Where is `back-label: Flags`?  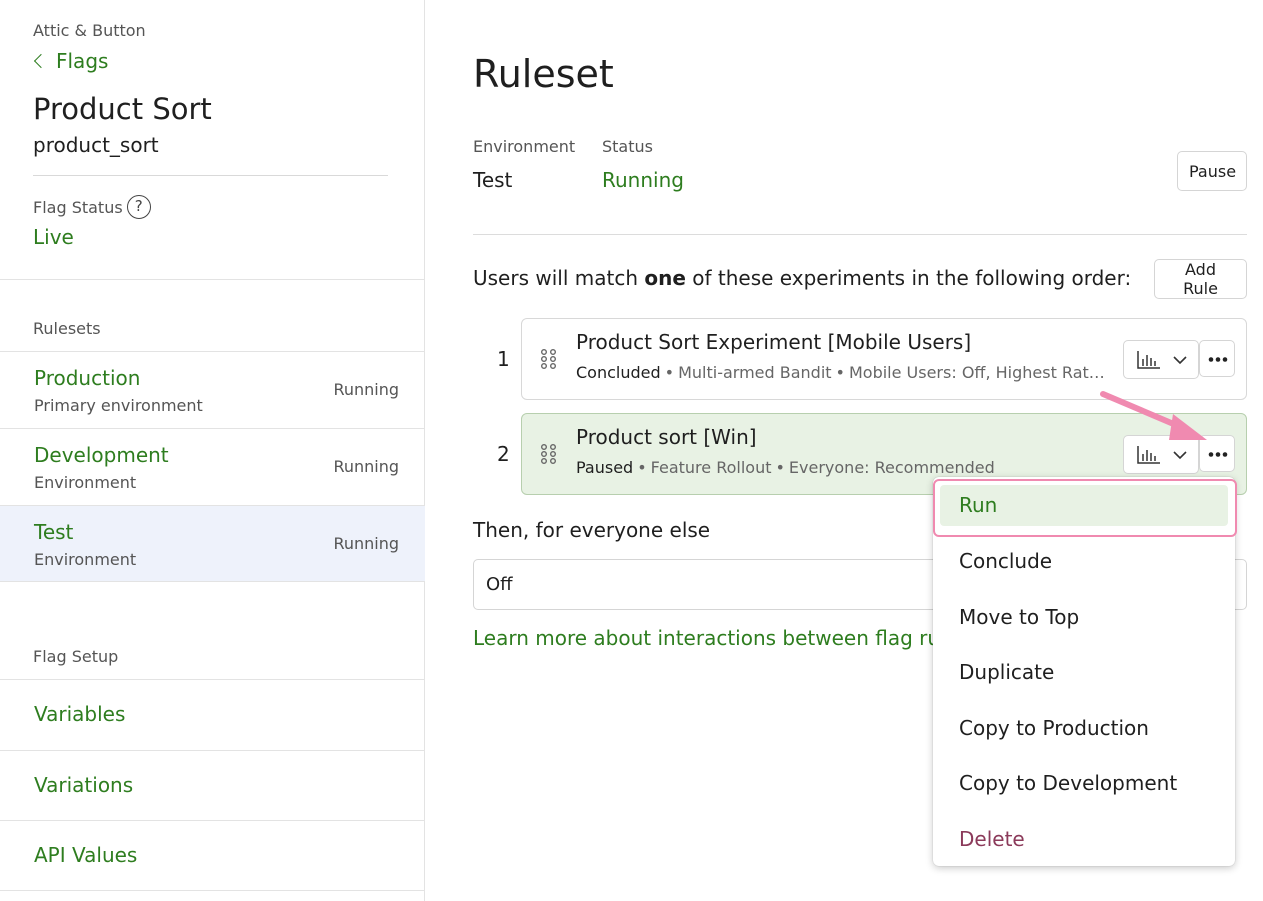
back-label: Flags is located at coordinates (82, 61).